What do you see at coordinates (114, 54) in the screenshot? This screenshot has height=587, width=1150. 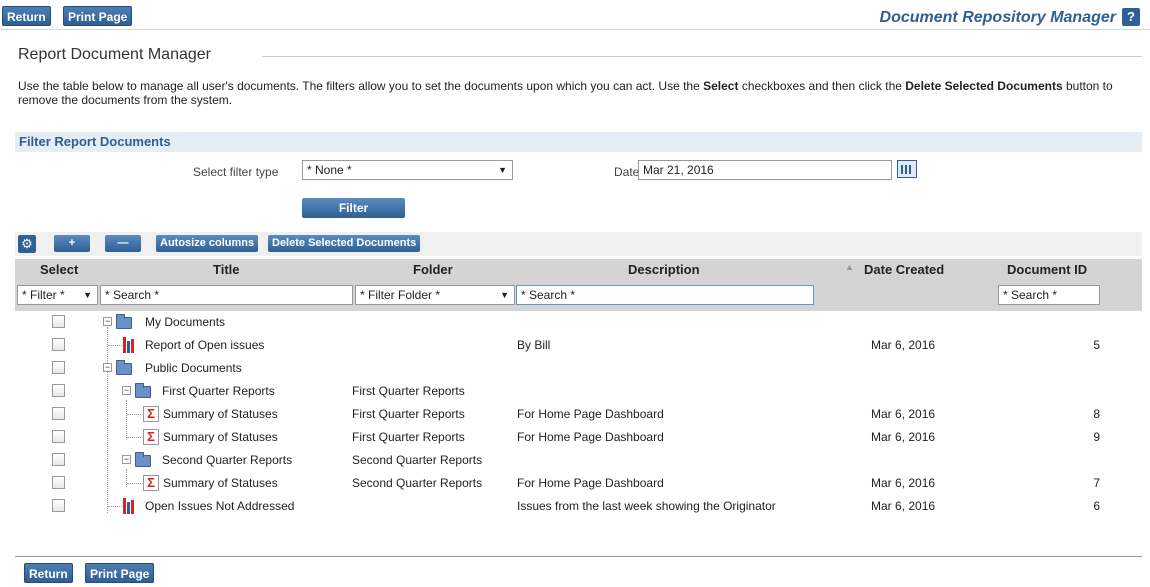 I see `page-title: Report Document Manager` at bounding box center [114, 54].